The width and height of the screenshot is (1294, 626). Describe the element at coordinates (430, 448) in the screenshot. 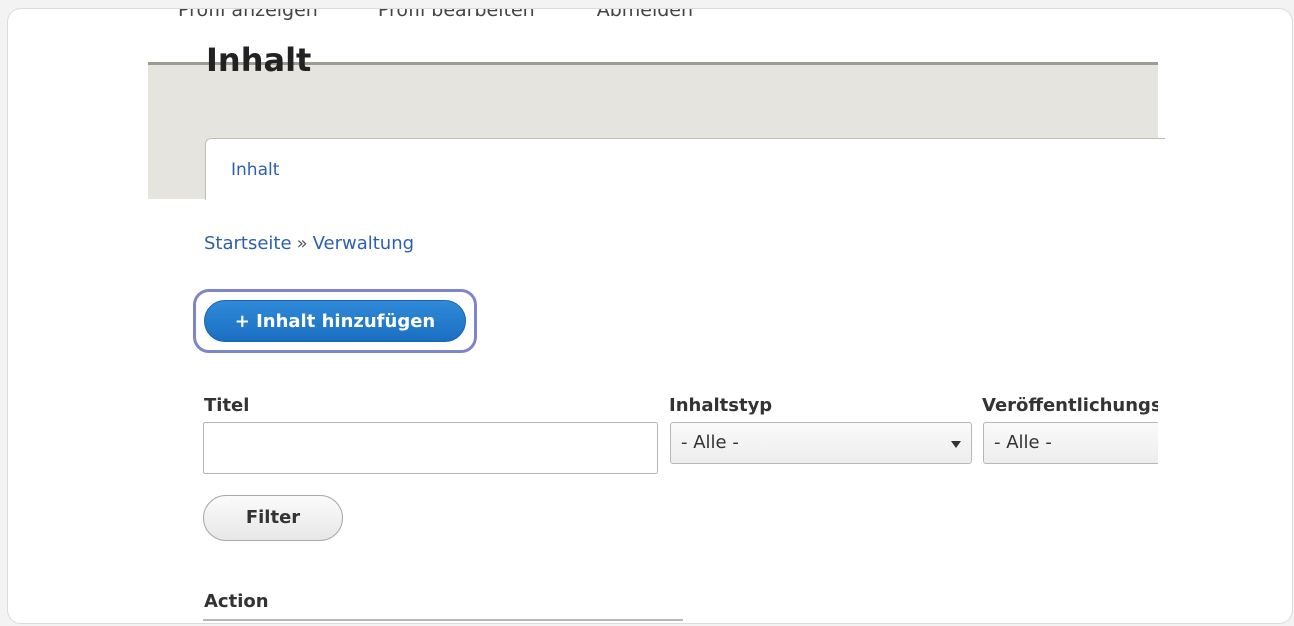

I see `title-filter-input` at that location.